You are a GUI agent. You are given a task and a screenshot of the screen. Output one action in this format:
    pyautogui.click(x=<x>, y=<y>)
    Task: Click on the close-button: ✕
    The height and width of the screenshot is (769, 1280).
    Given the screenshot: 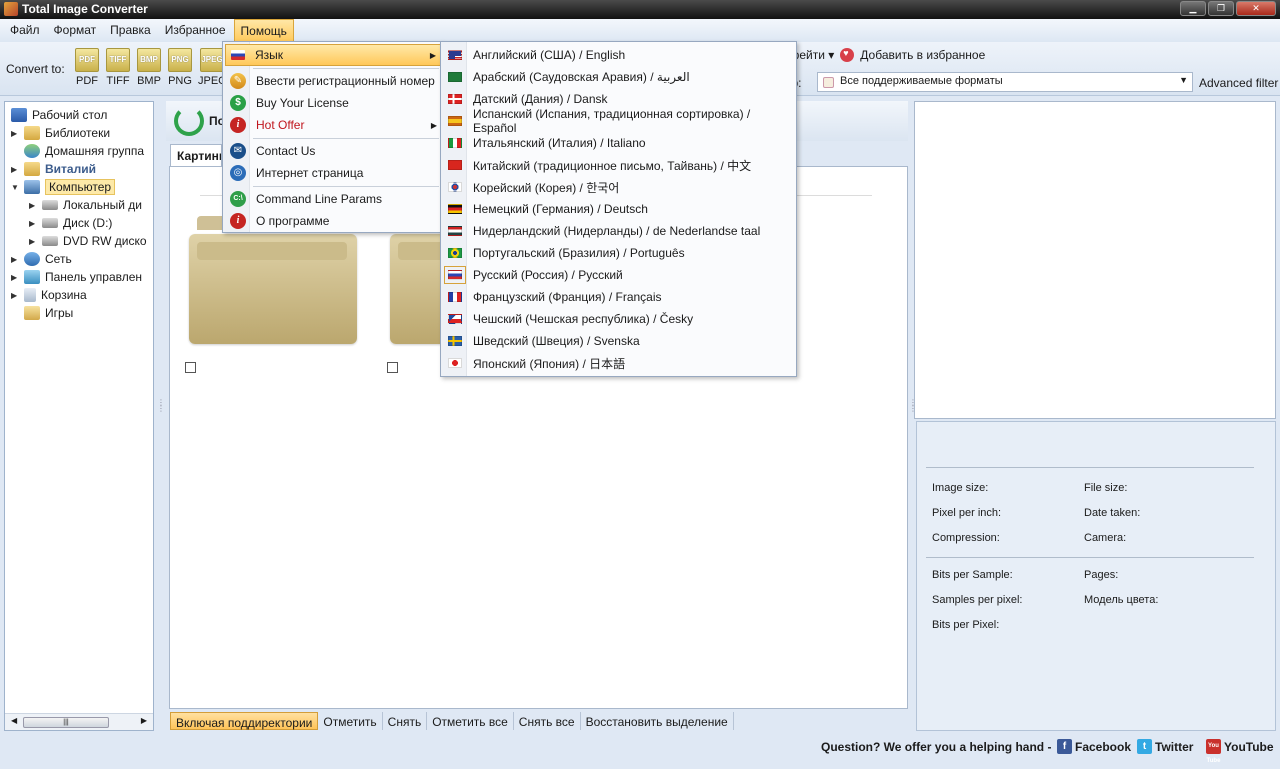 What is the action you would take?
    pyautogui.click(x=1256, y=8)
    